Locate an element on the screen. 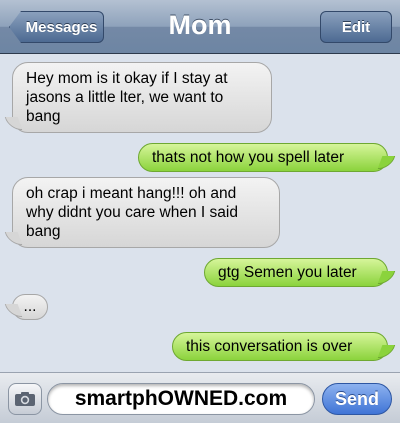 The image size is (400, 423). outgoing-message: gtg Semen you later is located at coordinates (296, 272).